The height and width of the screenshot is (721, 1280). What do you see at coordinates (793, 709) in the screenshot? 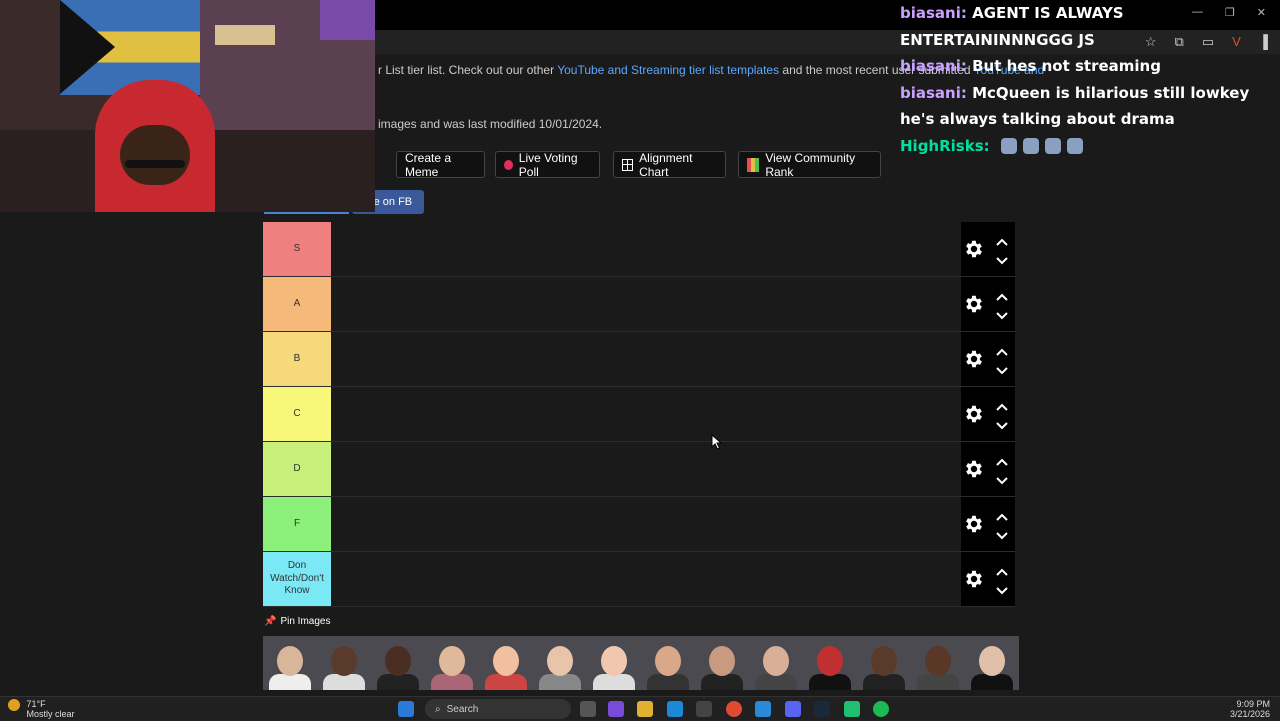
I see `discord-icon` at bounding box center [793, 709].